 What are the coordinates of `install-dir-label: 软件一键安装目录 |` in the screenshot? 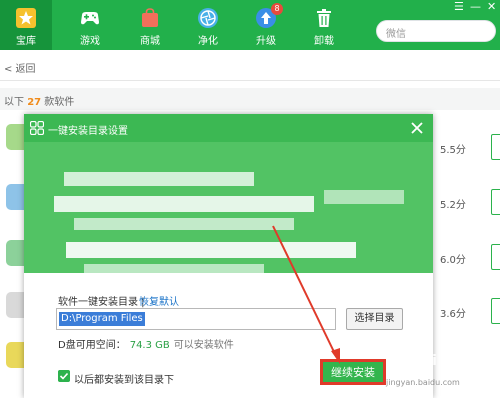 It's located at (101, 302).